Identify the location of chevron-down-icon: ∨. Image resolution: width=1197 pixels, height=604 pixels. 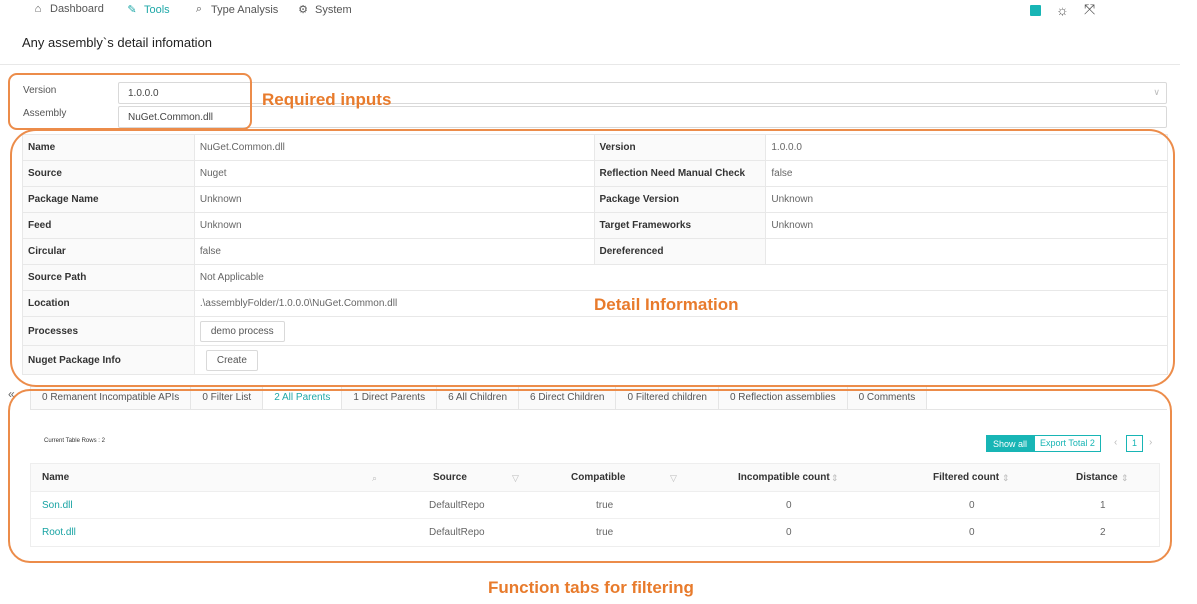
(1156, 92).